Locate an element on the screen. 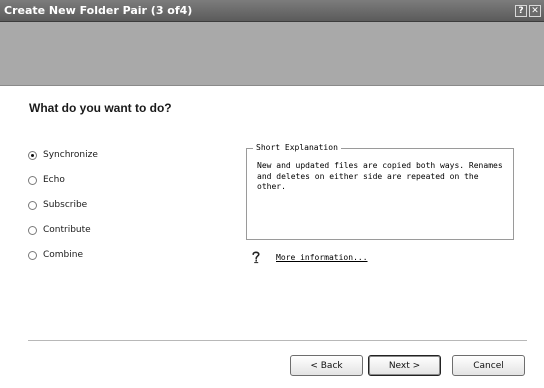  radio-echo is located at coordinates (32, 180).